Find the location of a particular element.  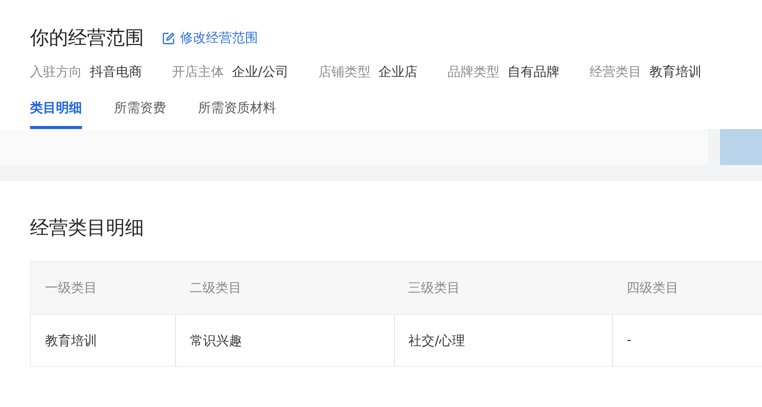

info-value: 企业/公司 is located at coordinates (260, 72).